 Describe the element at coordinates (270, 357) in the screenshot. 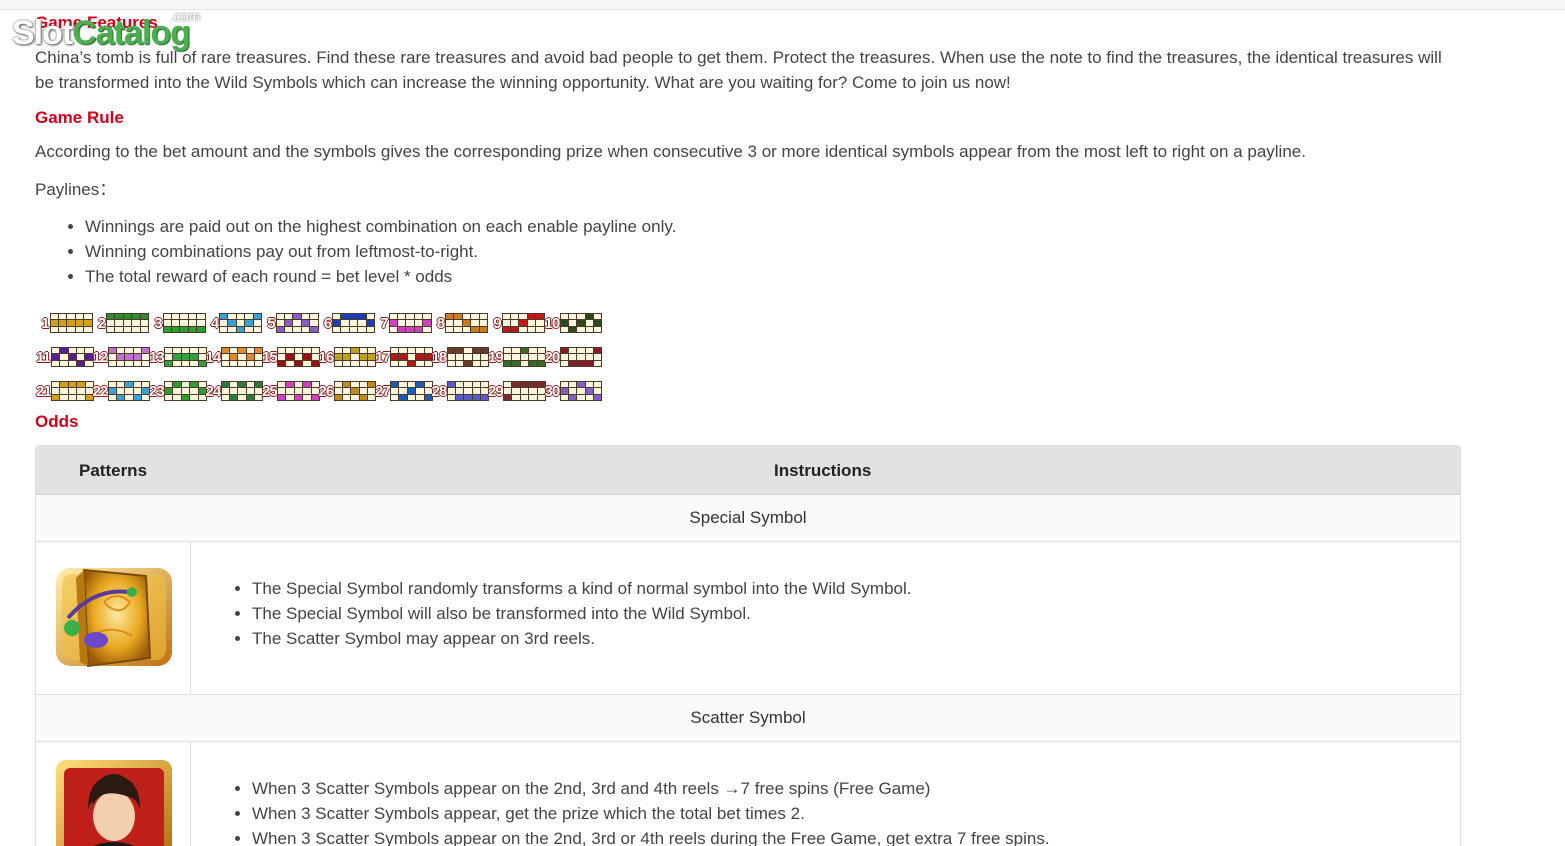

I see `payline-number: 15` at that location.